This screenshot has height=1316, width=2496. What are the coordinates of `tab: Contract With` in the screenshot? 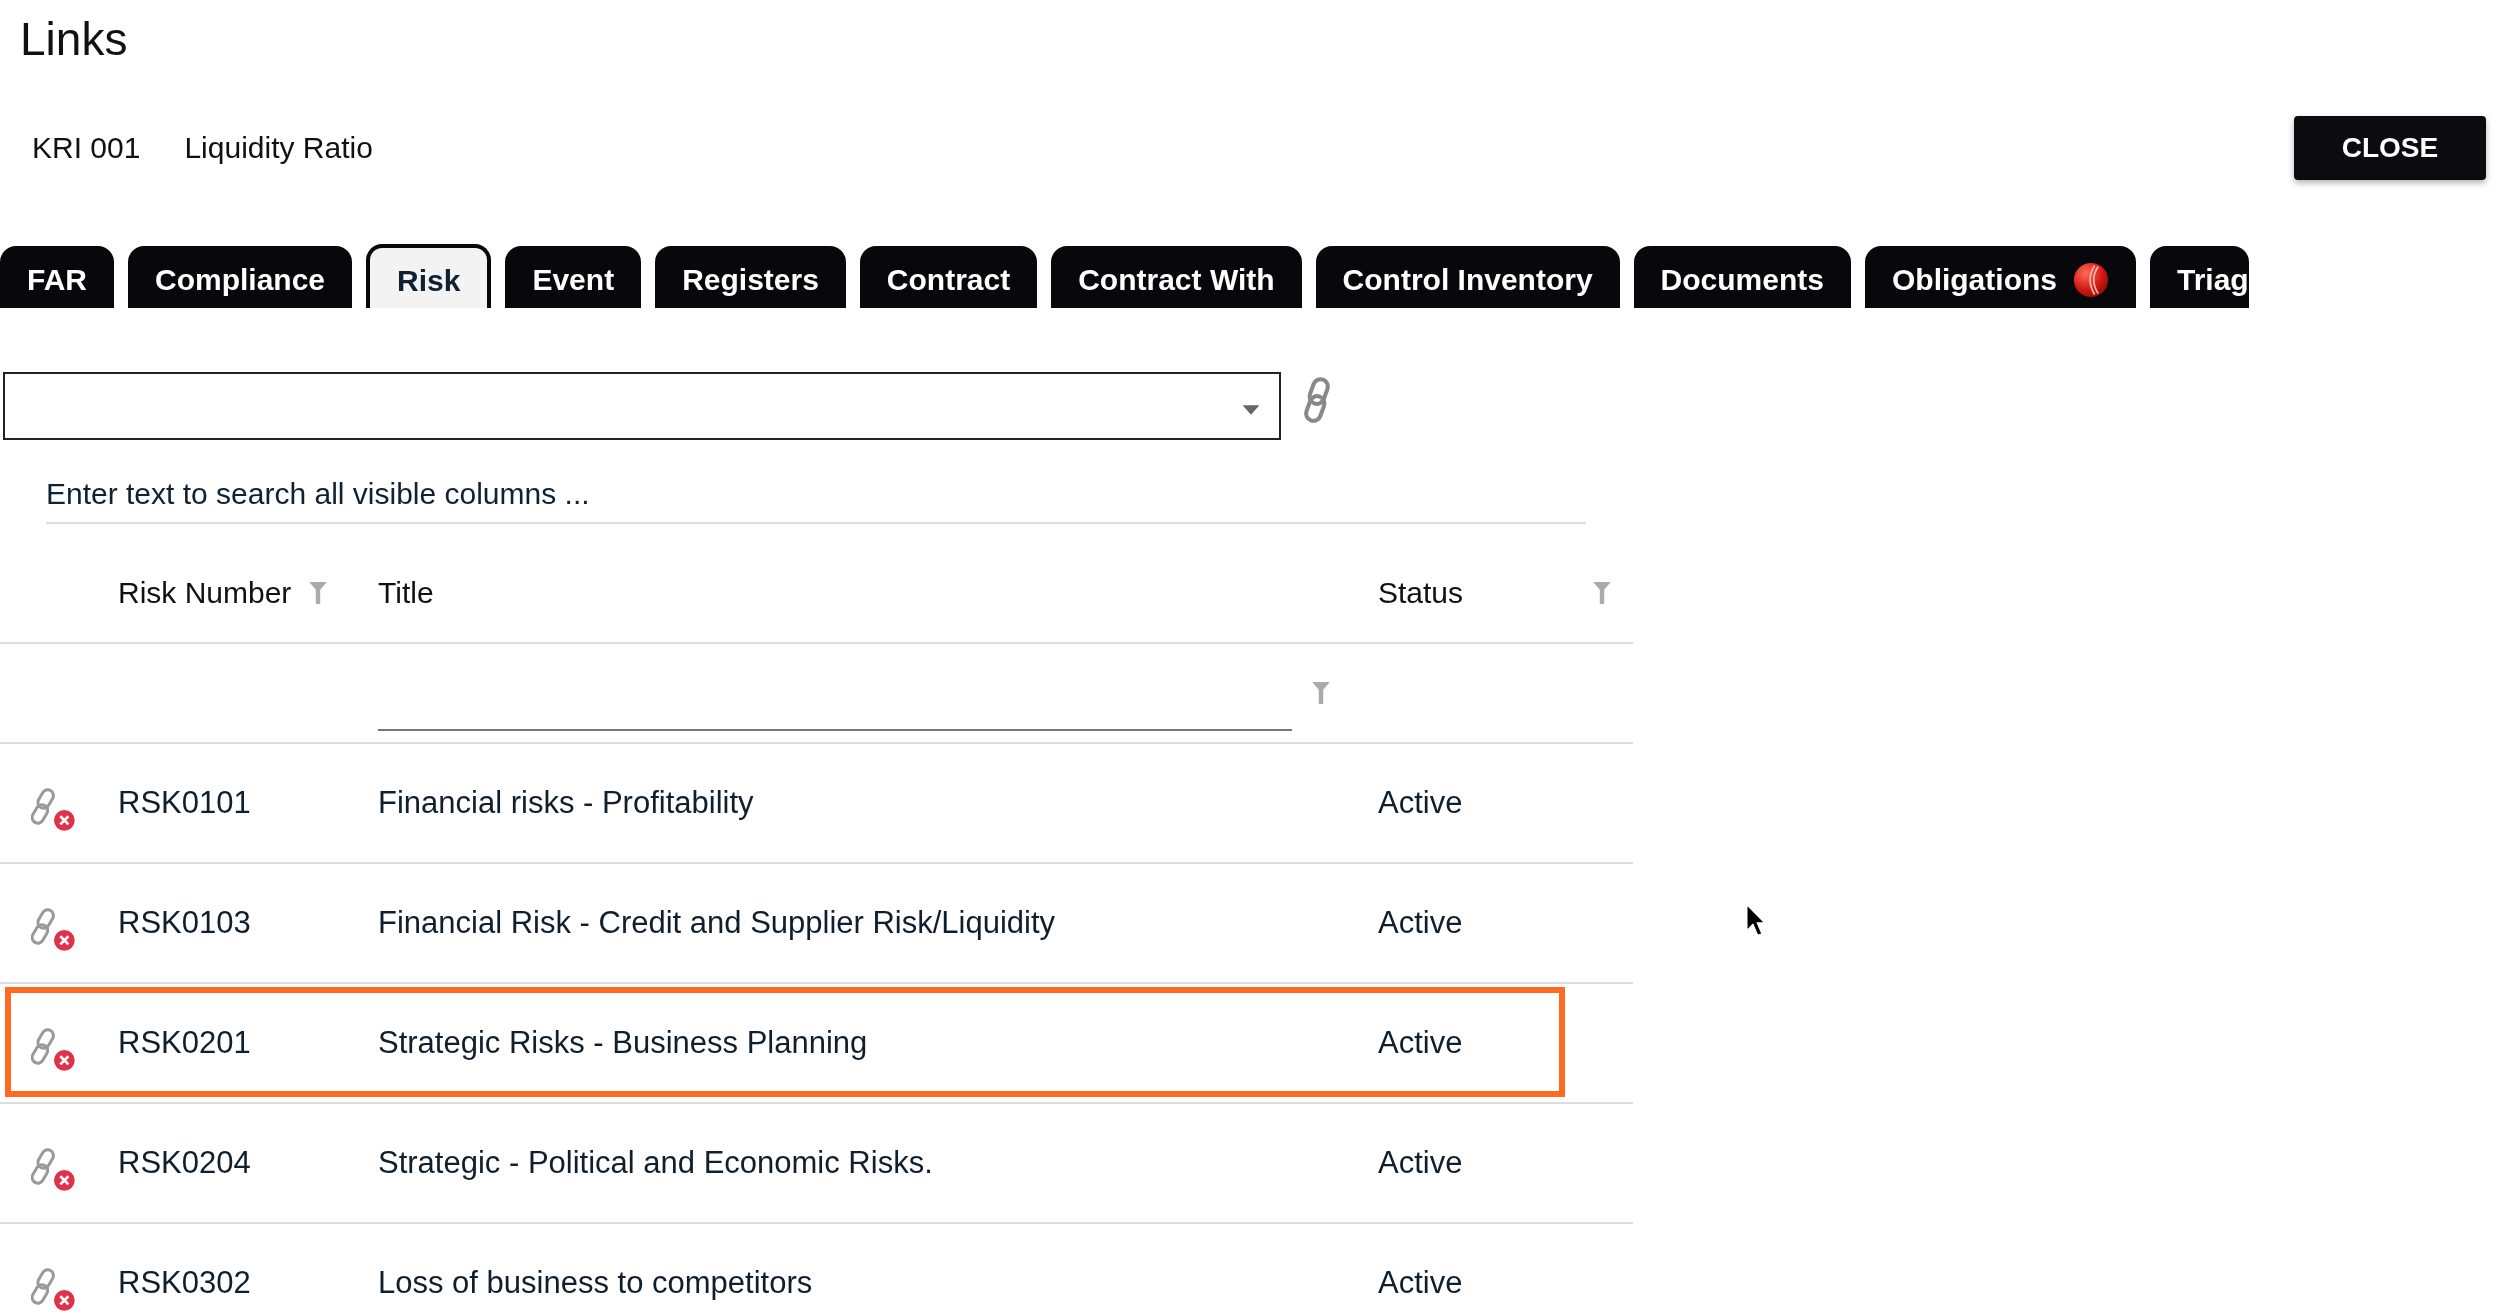 It's located at (1176, 277).